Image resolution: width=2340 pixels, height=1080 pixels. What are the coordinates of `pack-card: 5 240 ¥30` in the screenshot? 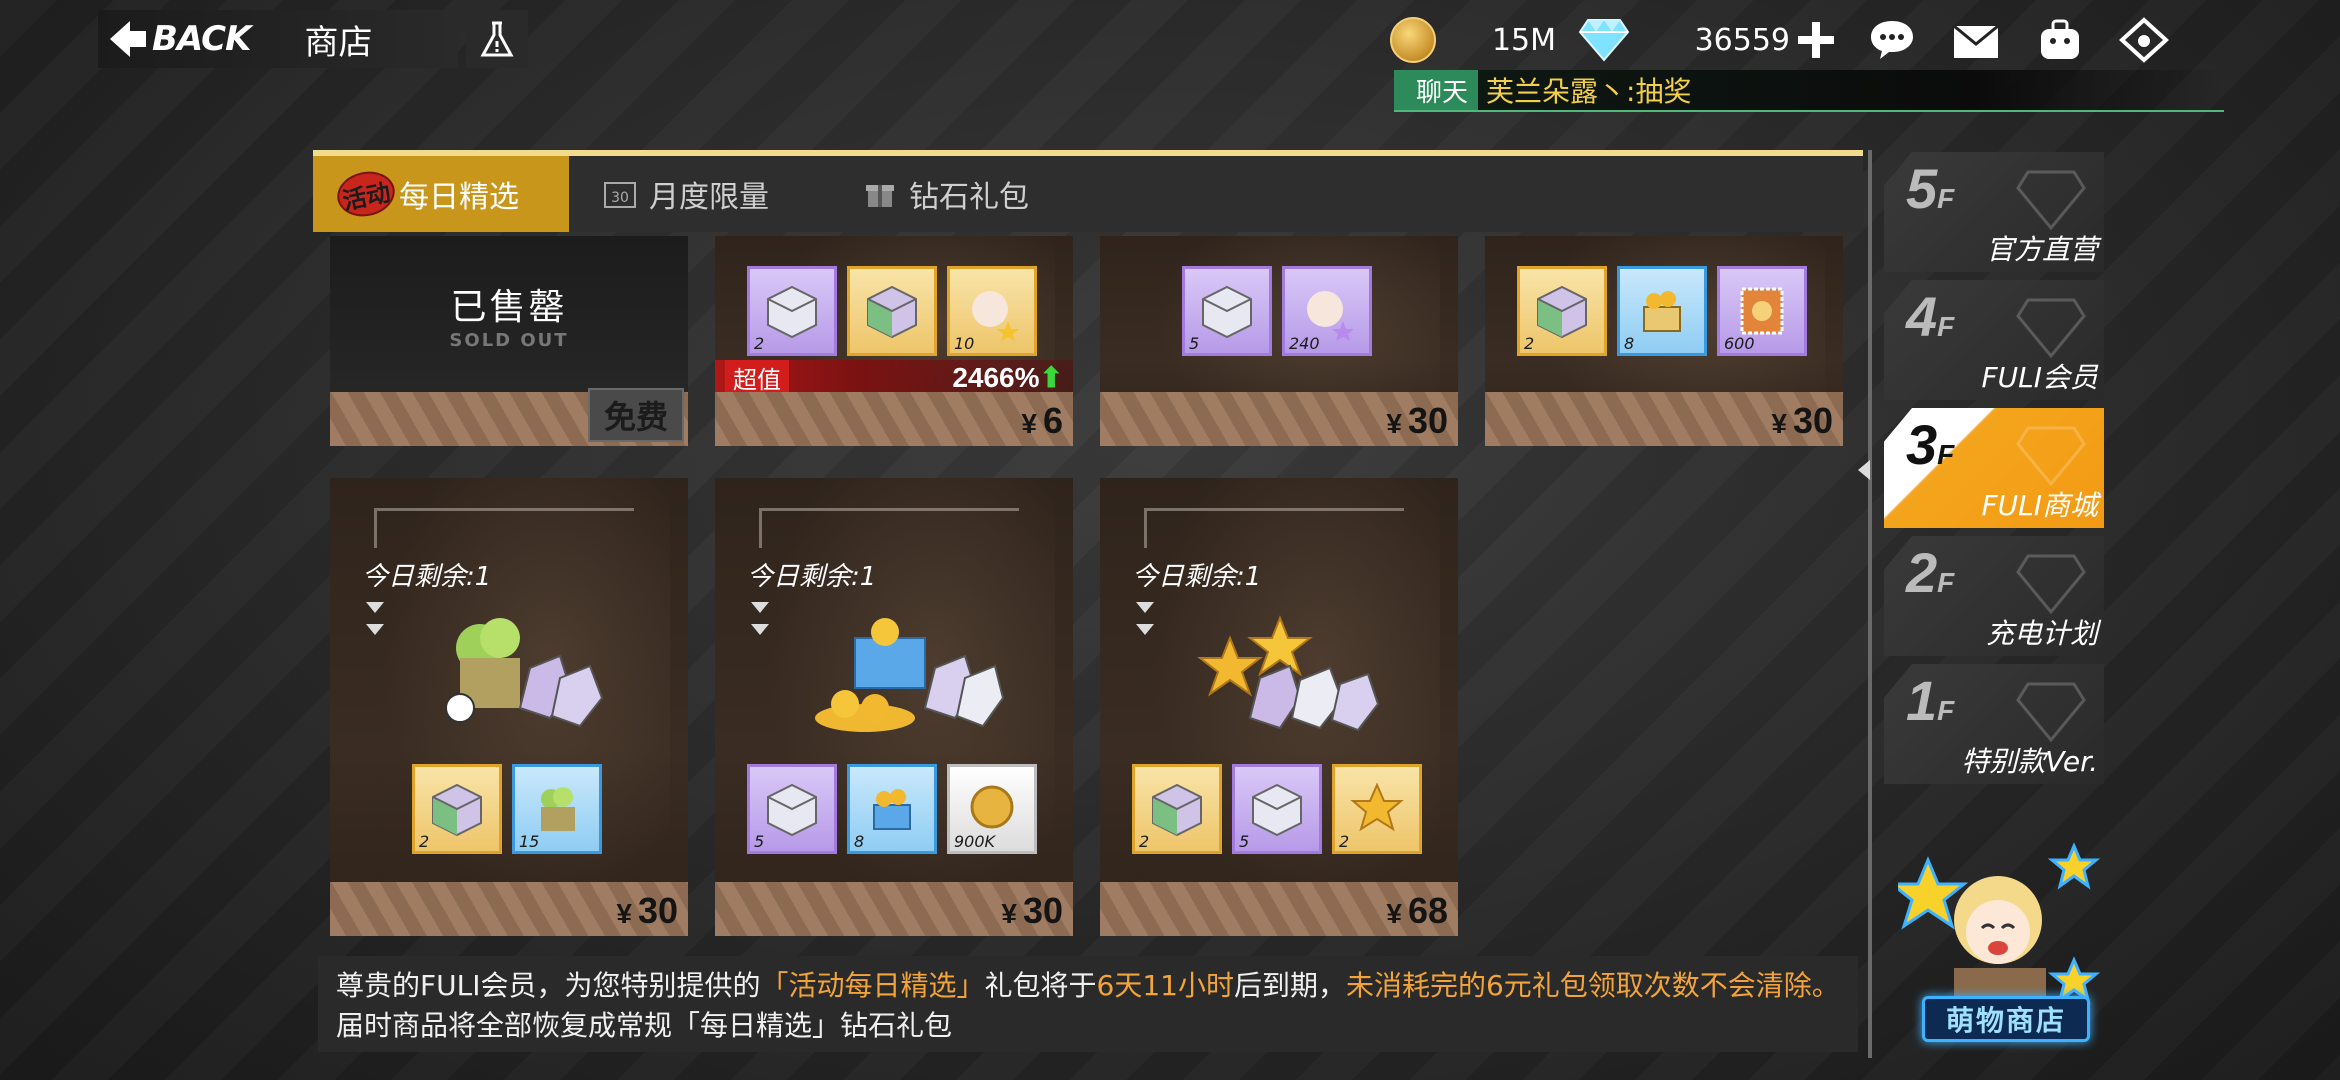 It's located at (1279, 341).